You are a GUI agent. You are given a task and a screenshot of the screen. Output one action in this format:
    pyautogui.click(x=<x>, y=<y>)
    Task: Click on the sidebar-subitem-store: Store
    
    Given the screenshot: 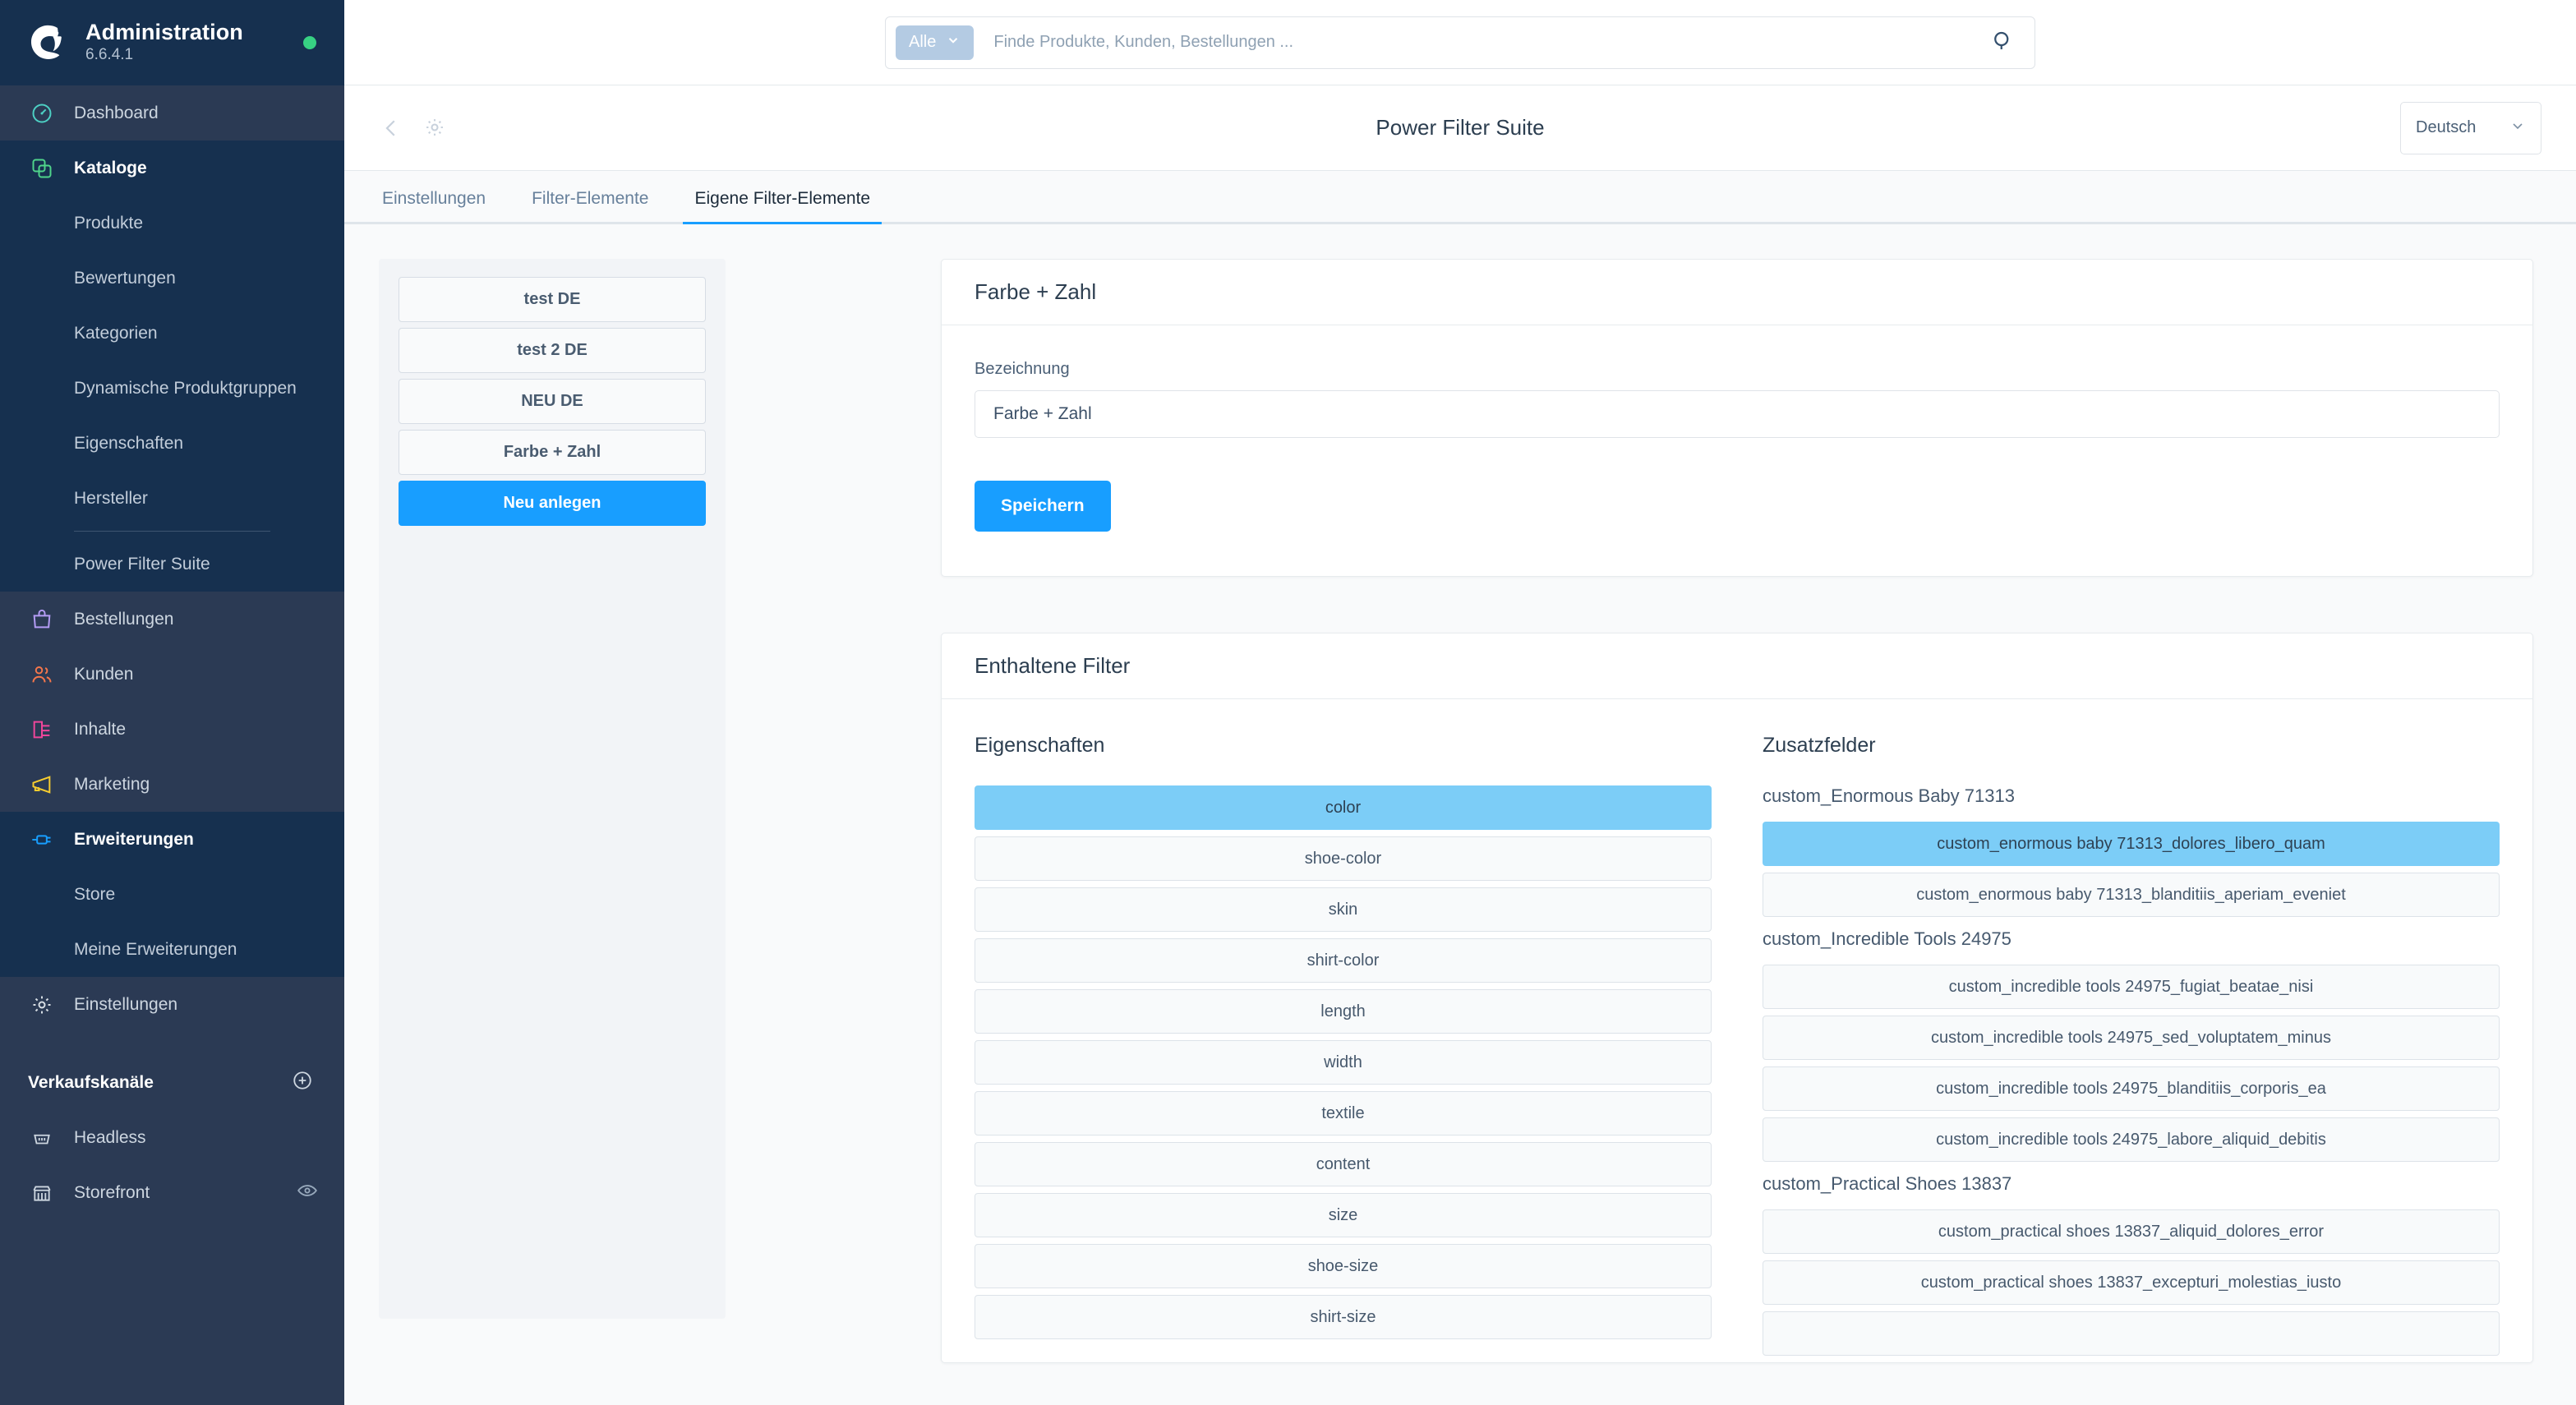 What is the action you would take?
    pyautogui.click(x=172, y=894)
    